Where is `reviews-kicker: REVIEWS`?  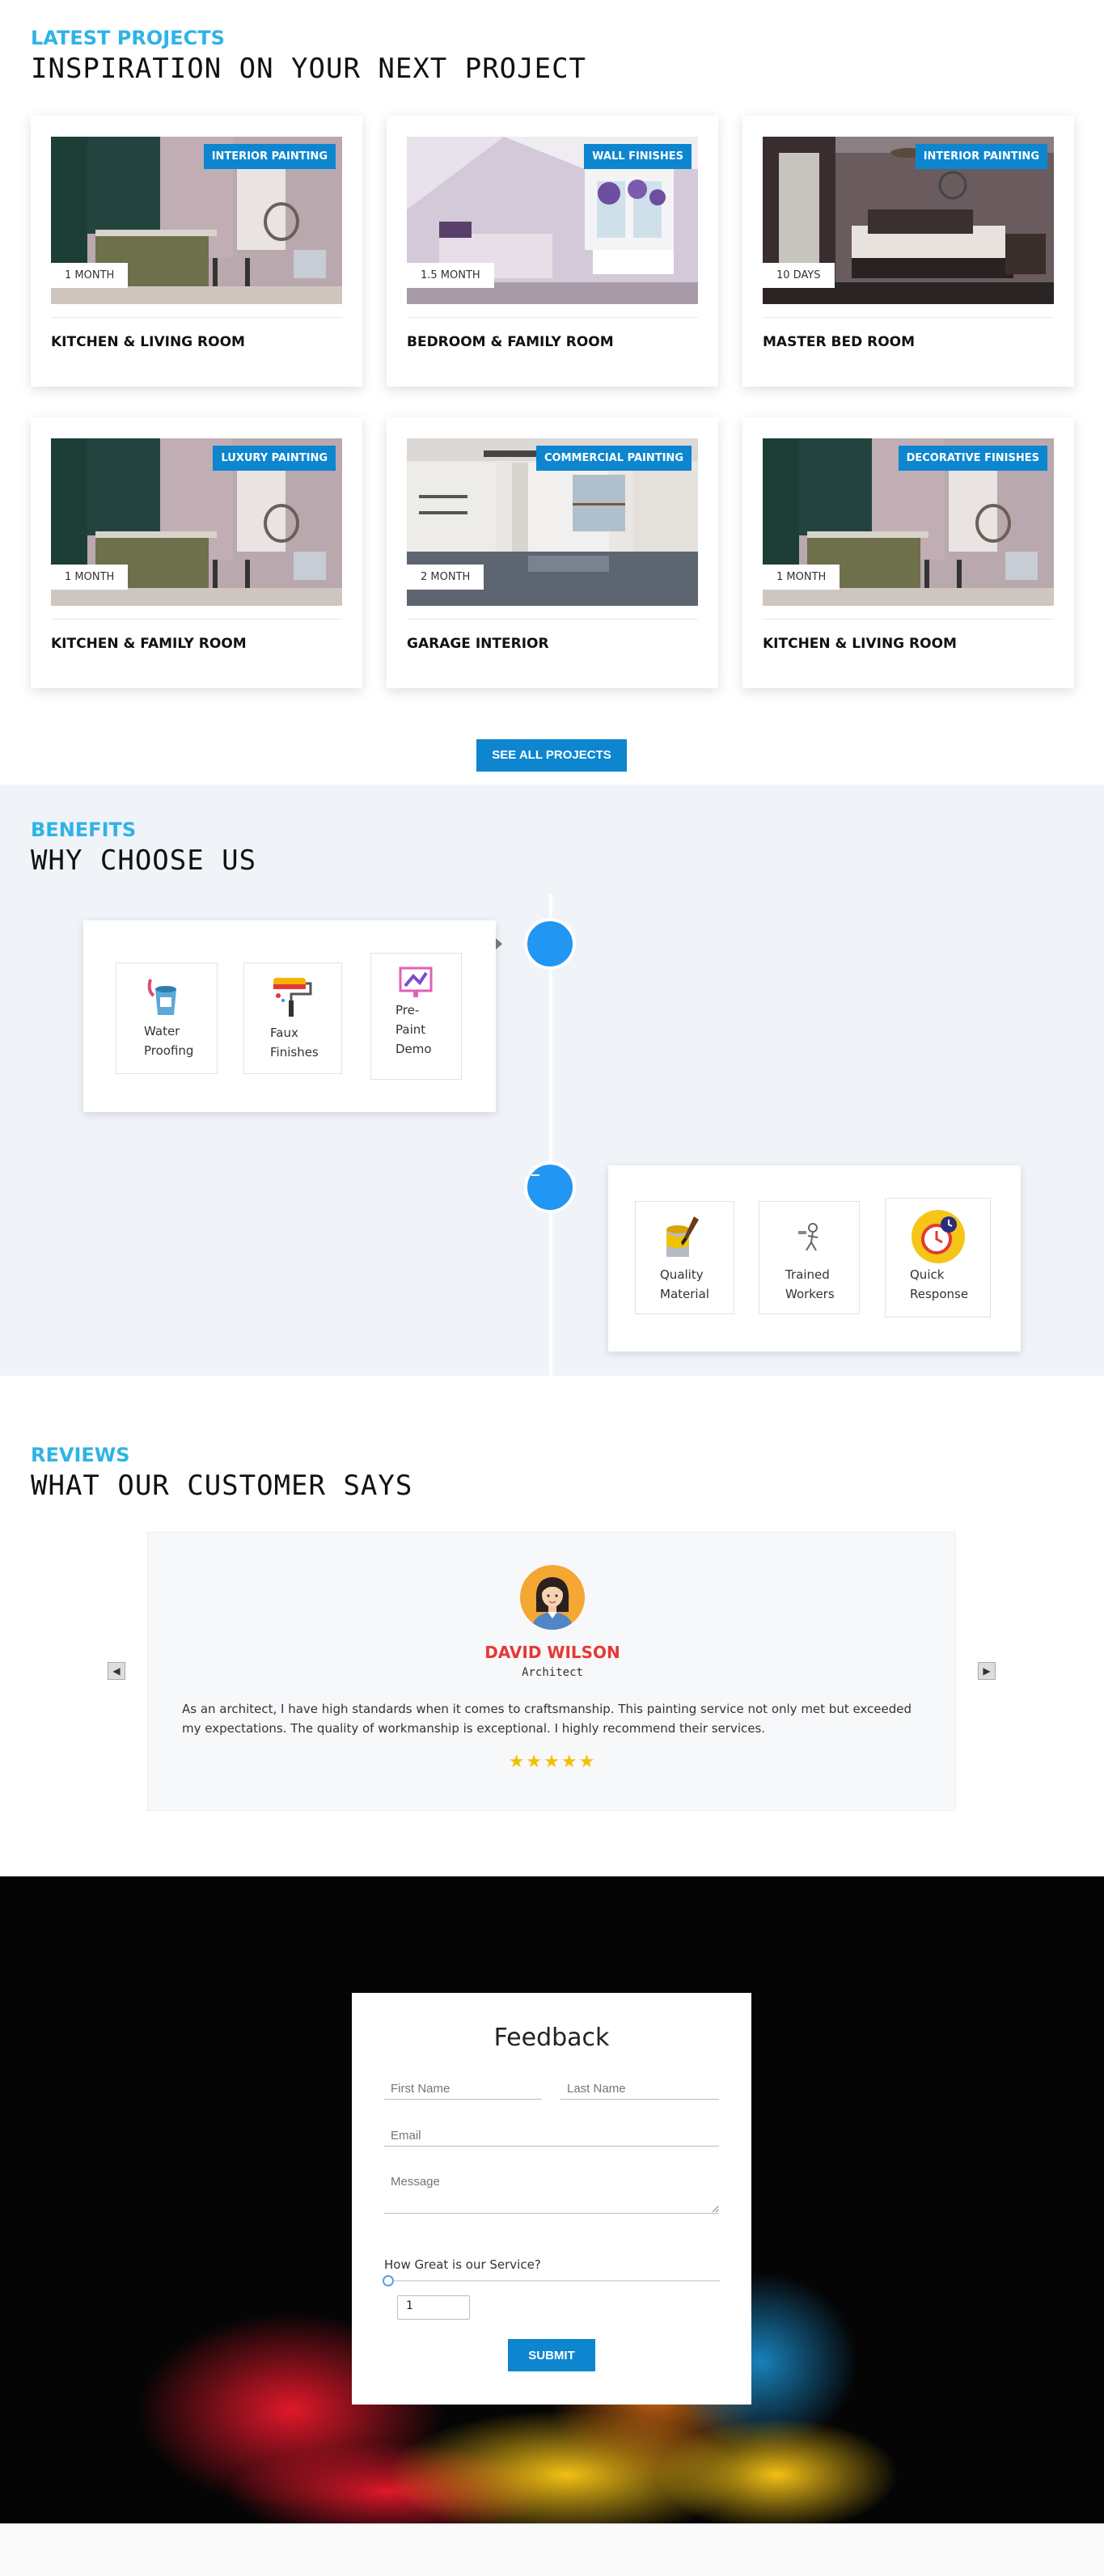
reviews-kicker: REVIEWS is located at coordinates (81, 1455).